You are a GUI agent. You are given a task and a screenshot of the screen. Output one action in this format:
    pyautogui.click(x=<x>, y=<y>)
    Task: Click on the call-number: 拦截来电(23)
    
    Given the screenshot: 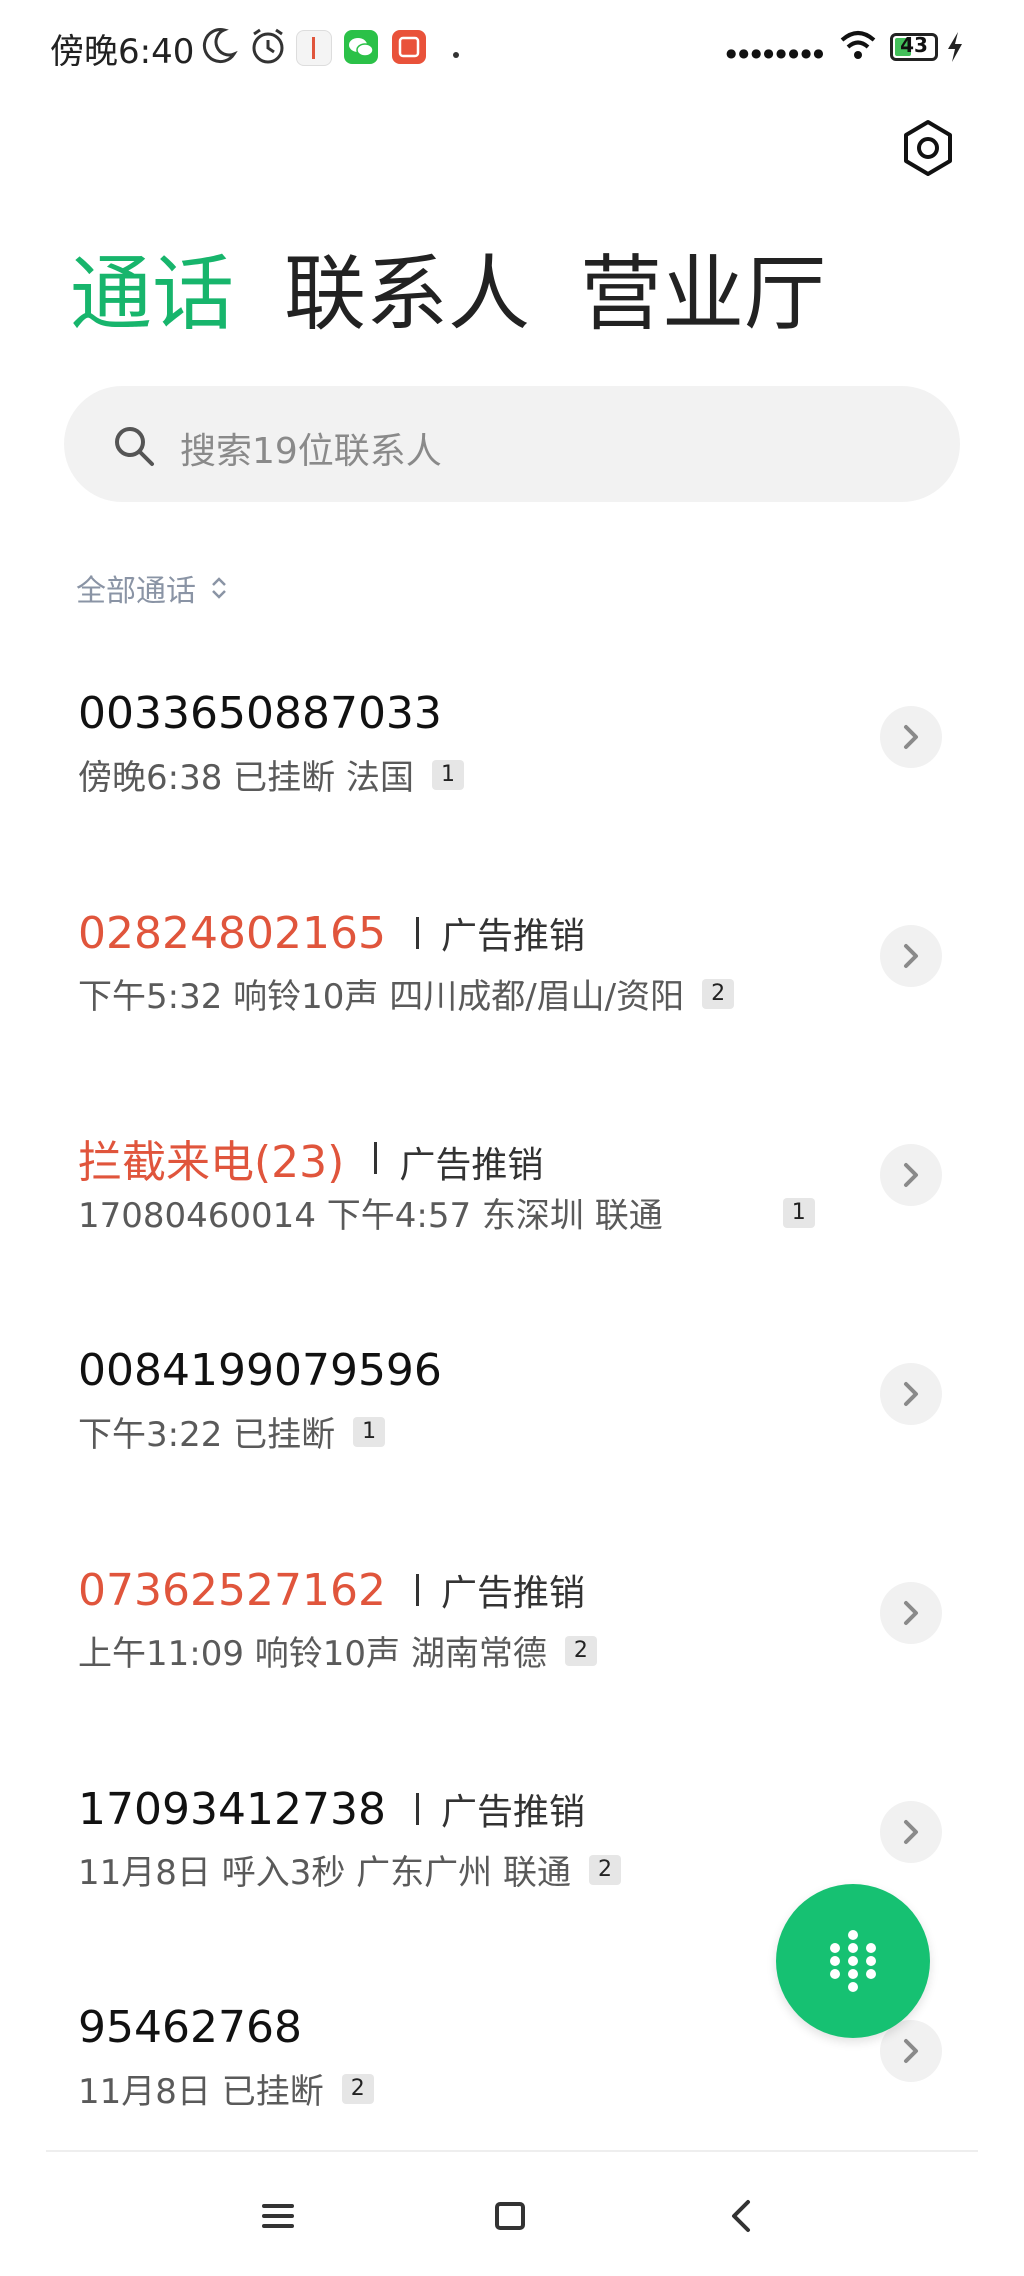 What is the action you would take?
    pyautogui.click(x=211, y=1162)
    